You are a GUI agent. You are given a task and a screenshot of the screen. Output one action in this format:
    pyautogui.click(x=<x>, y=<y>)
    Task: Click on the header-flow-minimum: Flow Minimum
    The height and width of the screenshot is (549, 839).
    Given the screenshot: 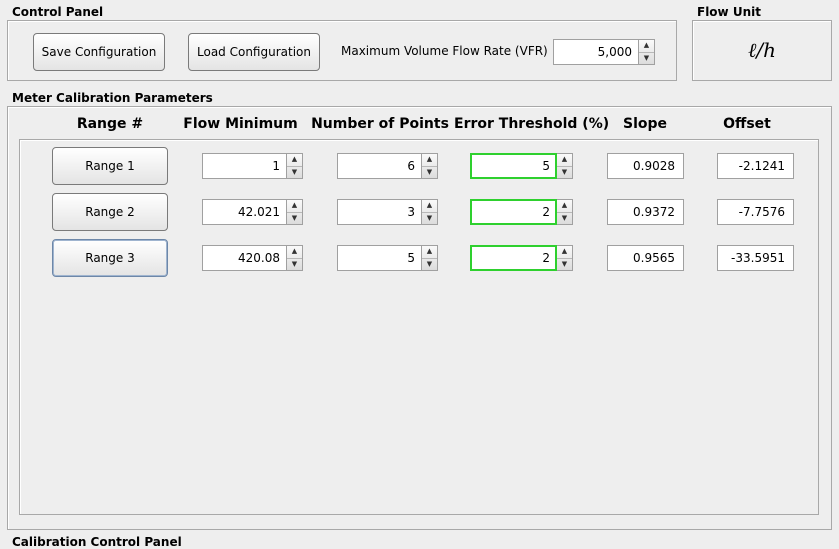 What is the action you would take?
    pyautogui.click(x=240, y=124)
    